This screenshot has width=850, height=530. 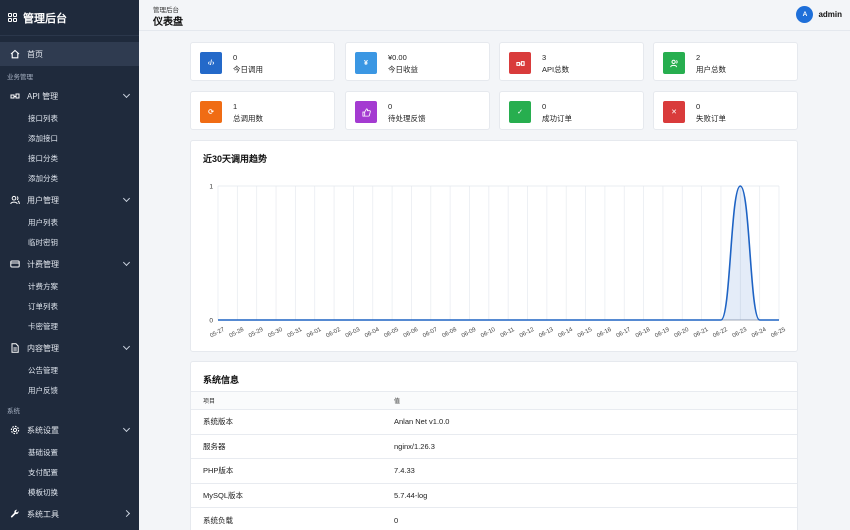 What do you see at coordinates (237, 333) in the screenshot?
I see `x-tick-label: 05-28` at bounding box center [237, 333].